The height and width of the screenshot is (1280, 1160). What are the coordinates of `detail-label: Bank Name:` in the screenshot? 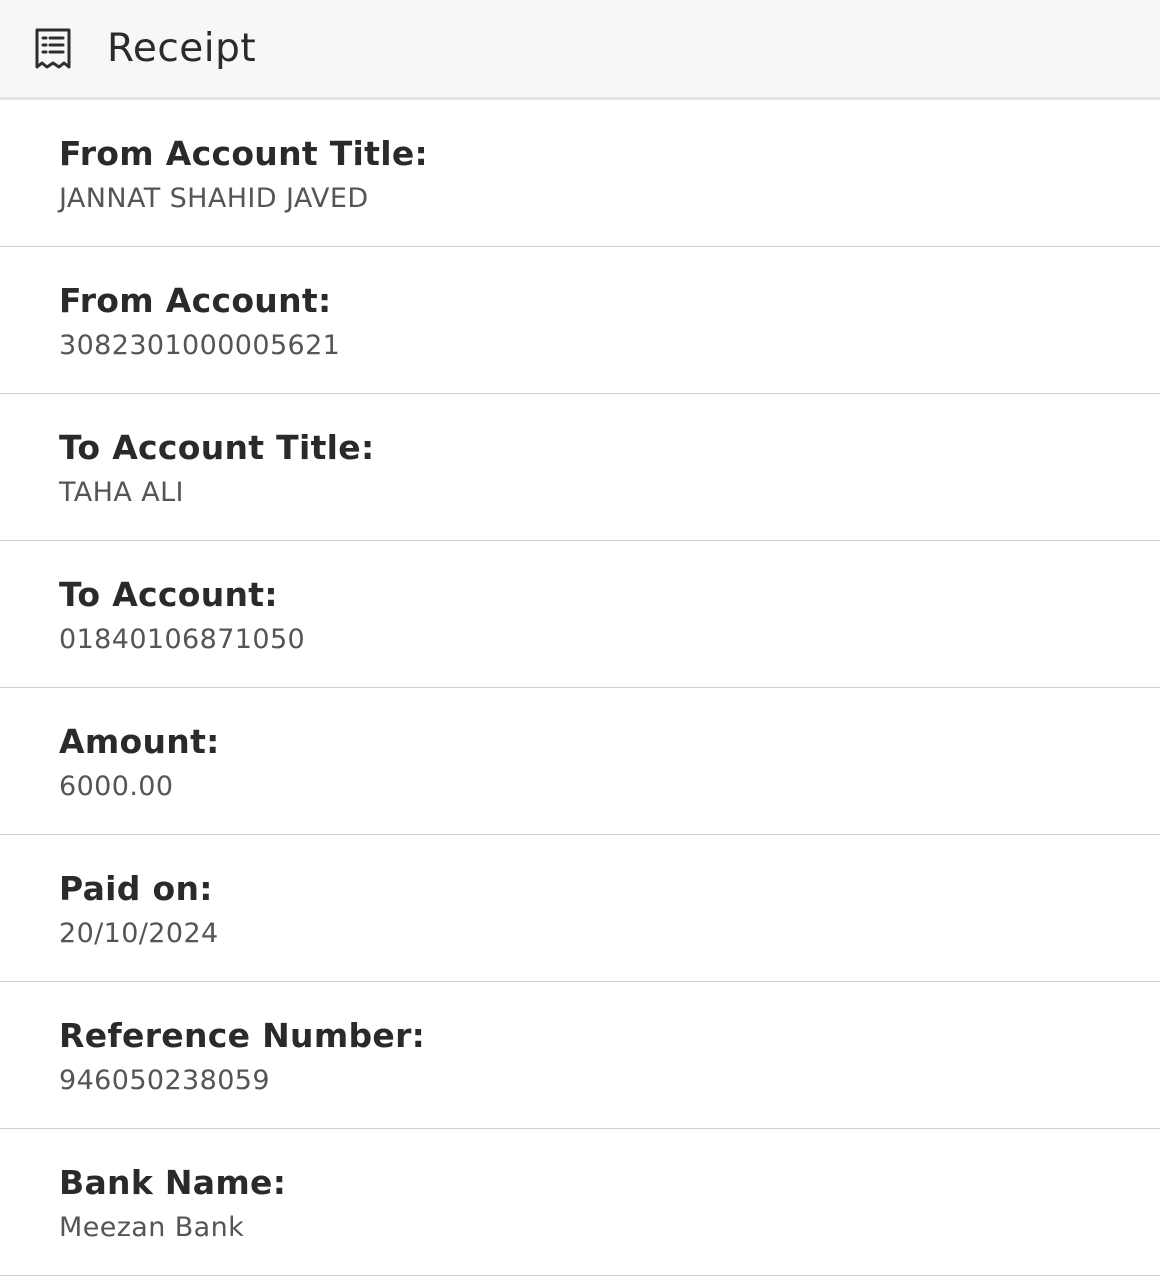 It's located at (173, 1182).